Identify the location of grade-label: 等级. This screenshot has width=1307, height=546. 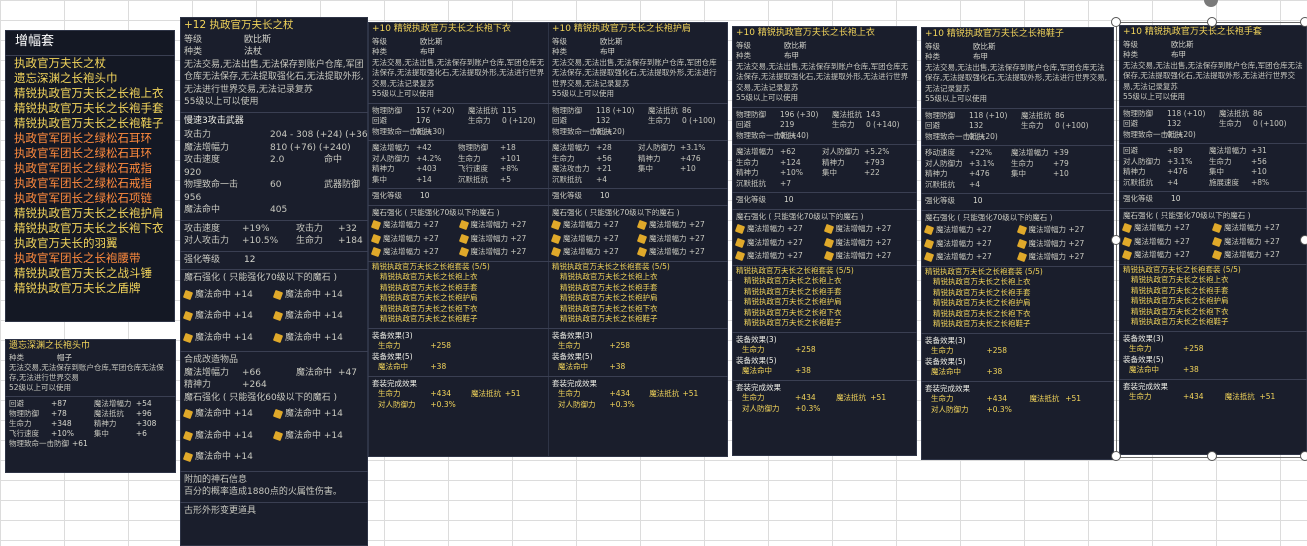
(743, 45).